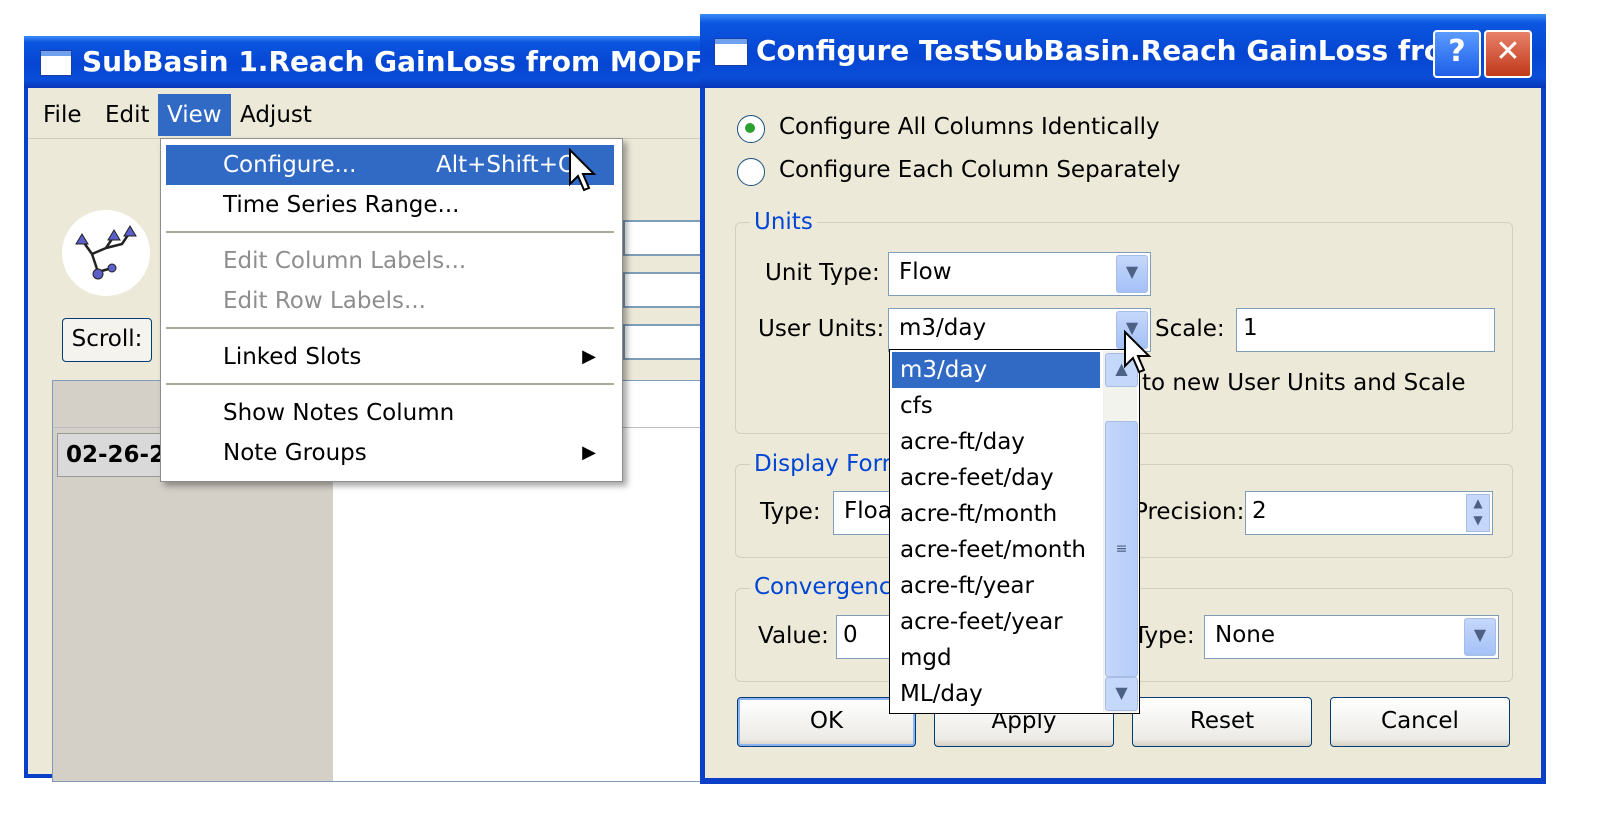  I want to click on radio-configure-each-label: Configure Each Column Separately, so click(980, 170).